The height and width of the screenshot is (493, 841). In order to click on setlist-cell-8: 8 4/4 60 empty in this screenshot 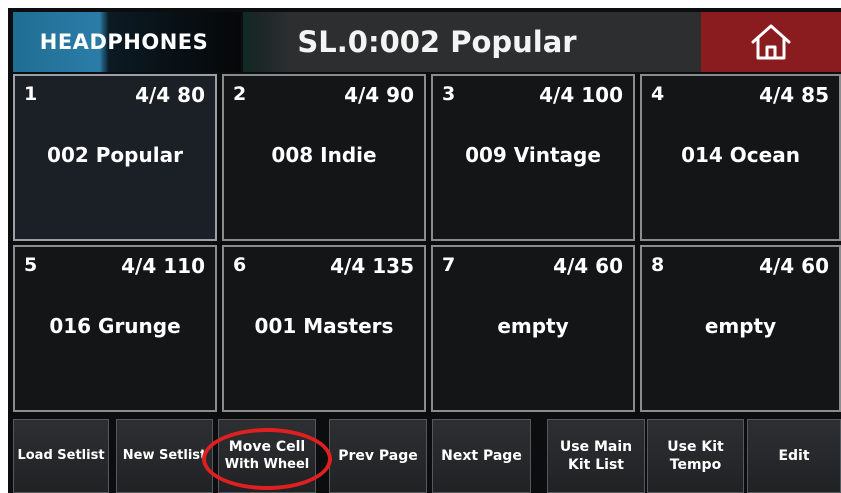, I will do `click(740, 328)`.